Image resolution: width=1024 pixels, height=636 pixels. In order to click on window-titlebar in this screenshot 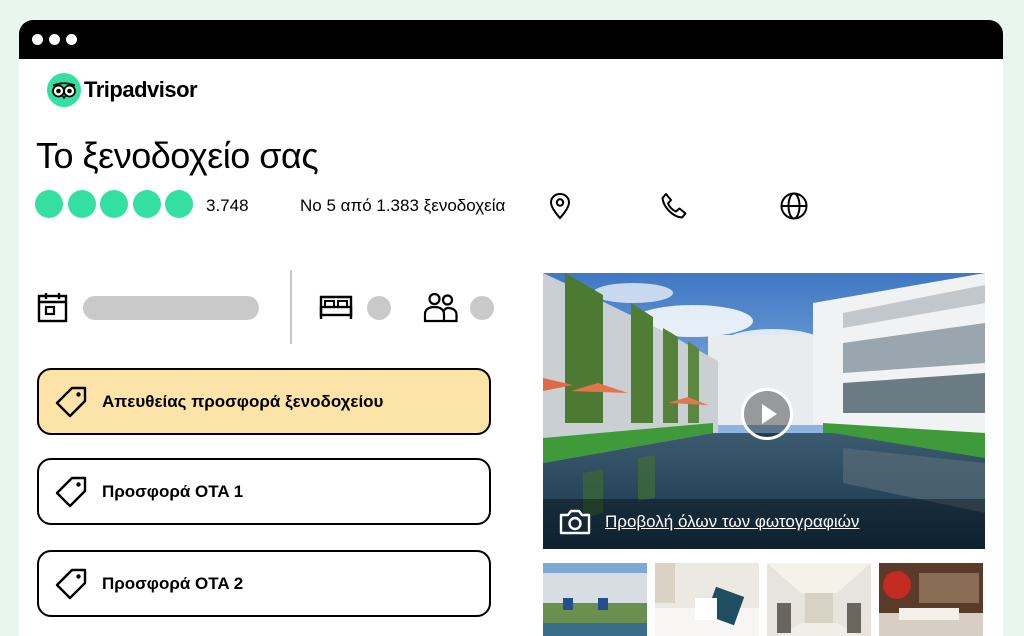, I will do `click(511, 39)`.